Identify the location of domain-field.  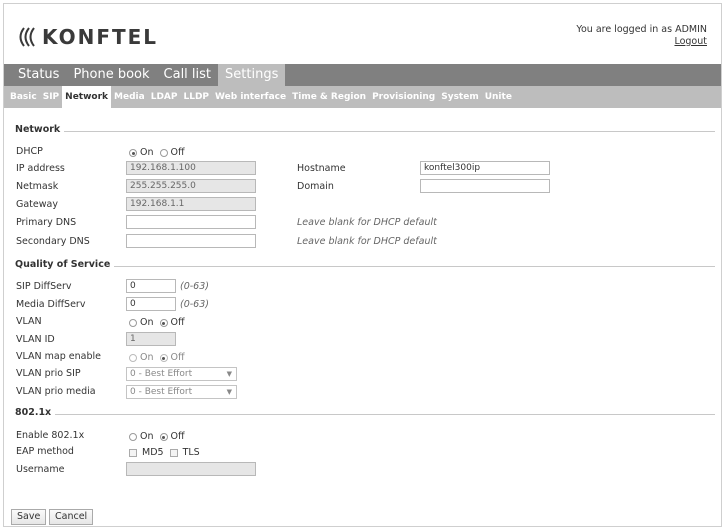
(485, 186).